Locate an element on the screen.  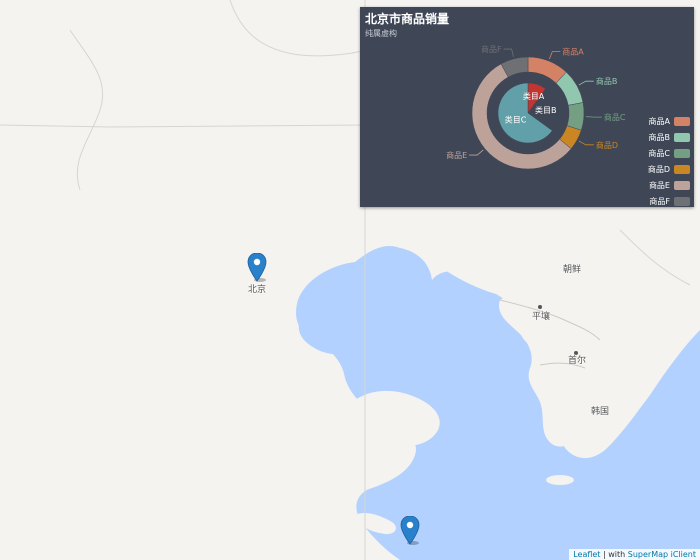
map-attribution: Leaflet | with SuperMap iClient is located at coordinates (634, 554).